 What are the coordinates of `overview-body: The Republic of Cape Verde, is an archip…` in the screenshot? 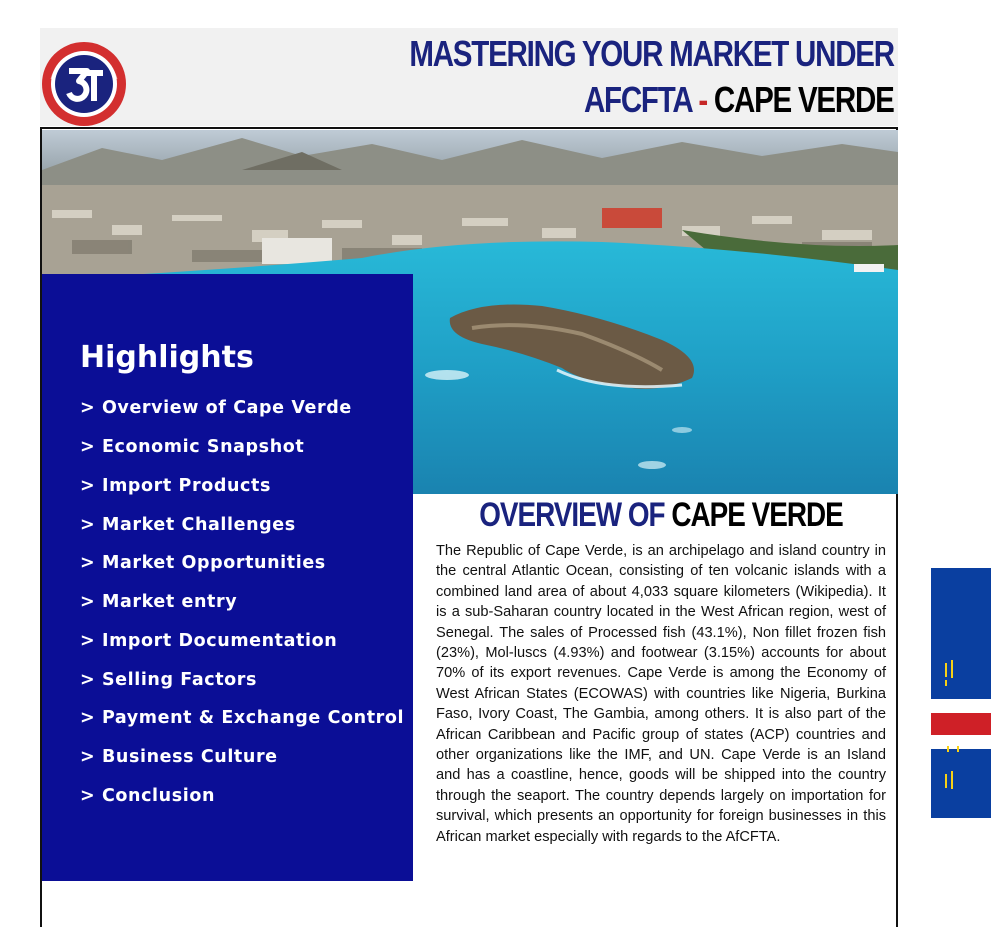 It's located at (661, 694).